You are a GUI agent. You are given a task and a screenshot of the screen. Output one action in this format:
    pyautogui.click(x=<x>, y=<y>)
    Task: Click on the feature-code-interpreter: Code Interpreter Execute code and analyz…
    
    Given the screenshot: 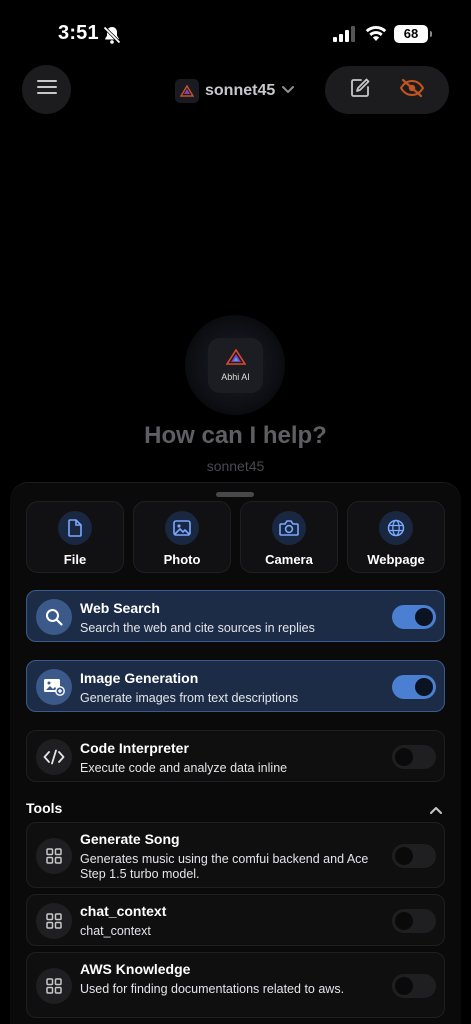 What is the action you would take?
    pyautogui.click(x=235, y=756)
    